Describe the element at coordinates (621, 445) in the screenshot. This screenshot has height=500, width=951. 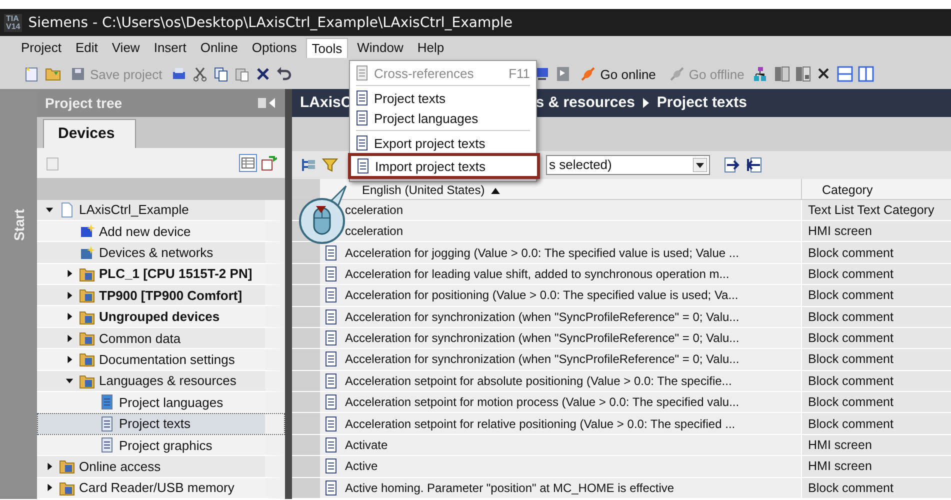
I see `table-row: Activate HMI screen` at that location.